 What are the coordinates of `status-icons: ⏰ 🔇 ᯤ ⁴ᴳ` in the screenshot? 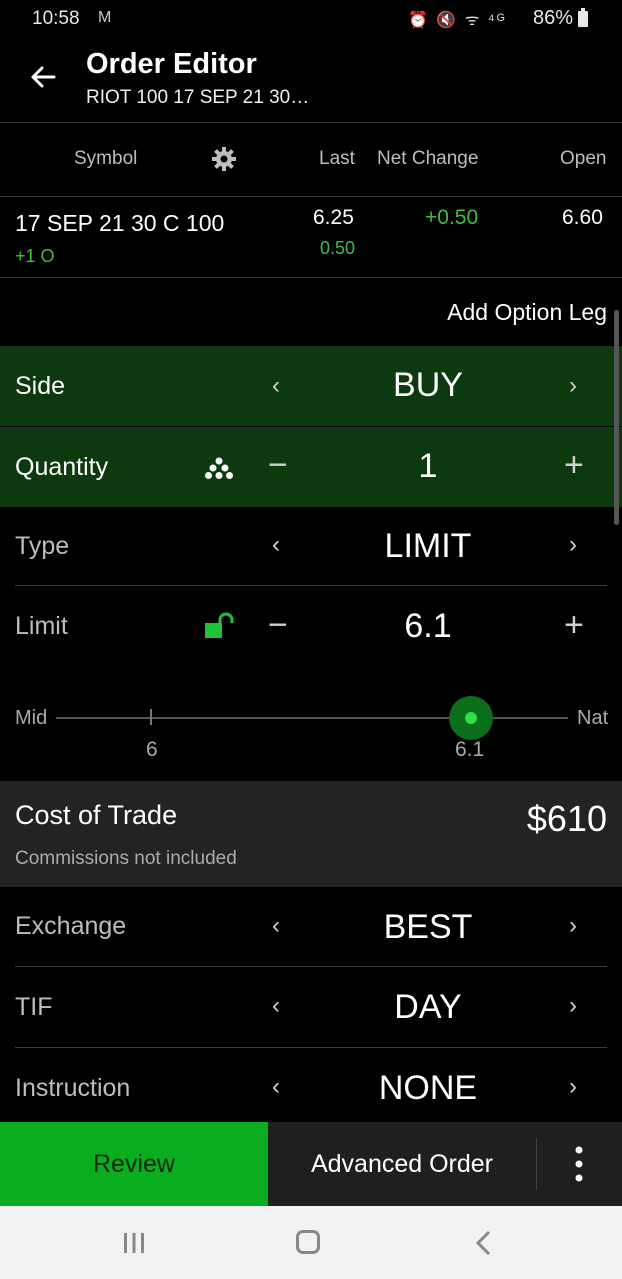 It's located at (457, 20).